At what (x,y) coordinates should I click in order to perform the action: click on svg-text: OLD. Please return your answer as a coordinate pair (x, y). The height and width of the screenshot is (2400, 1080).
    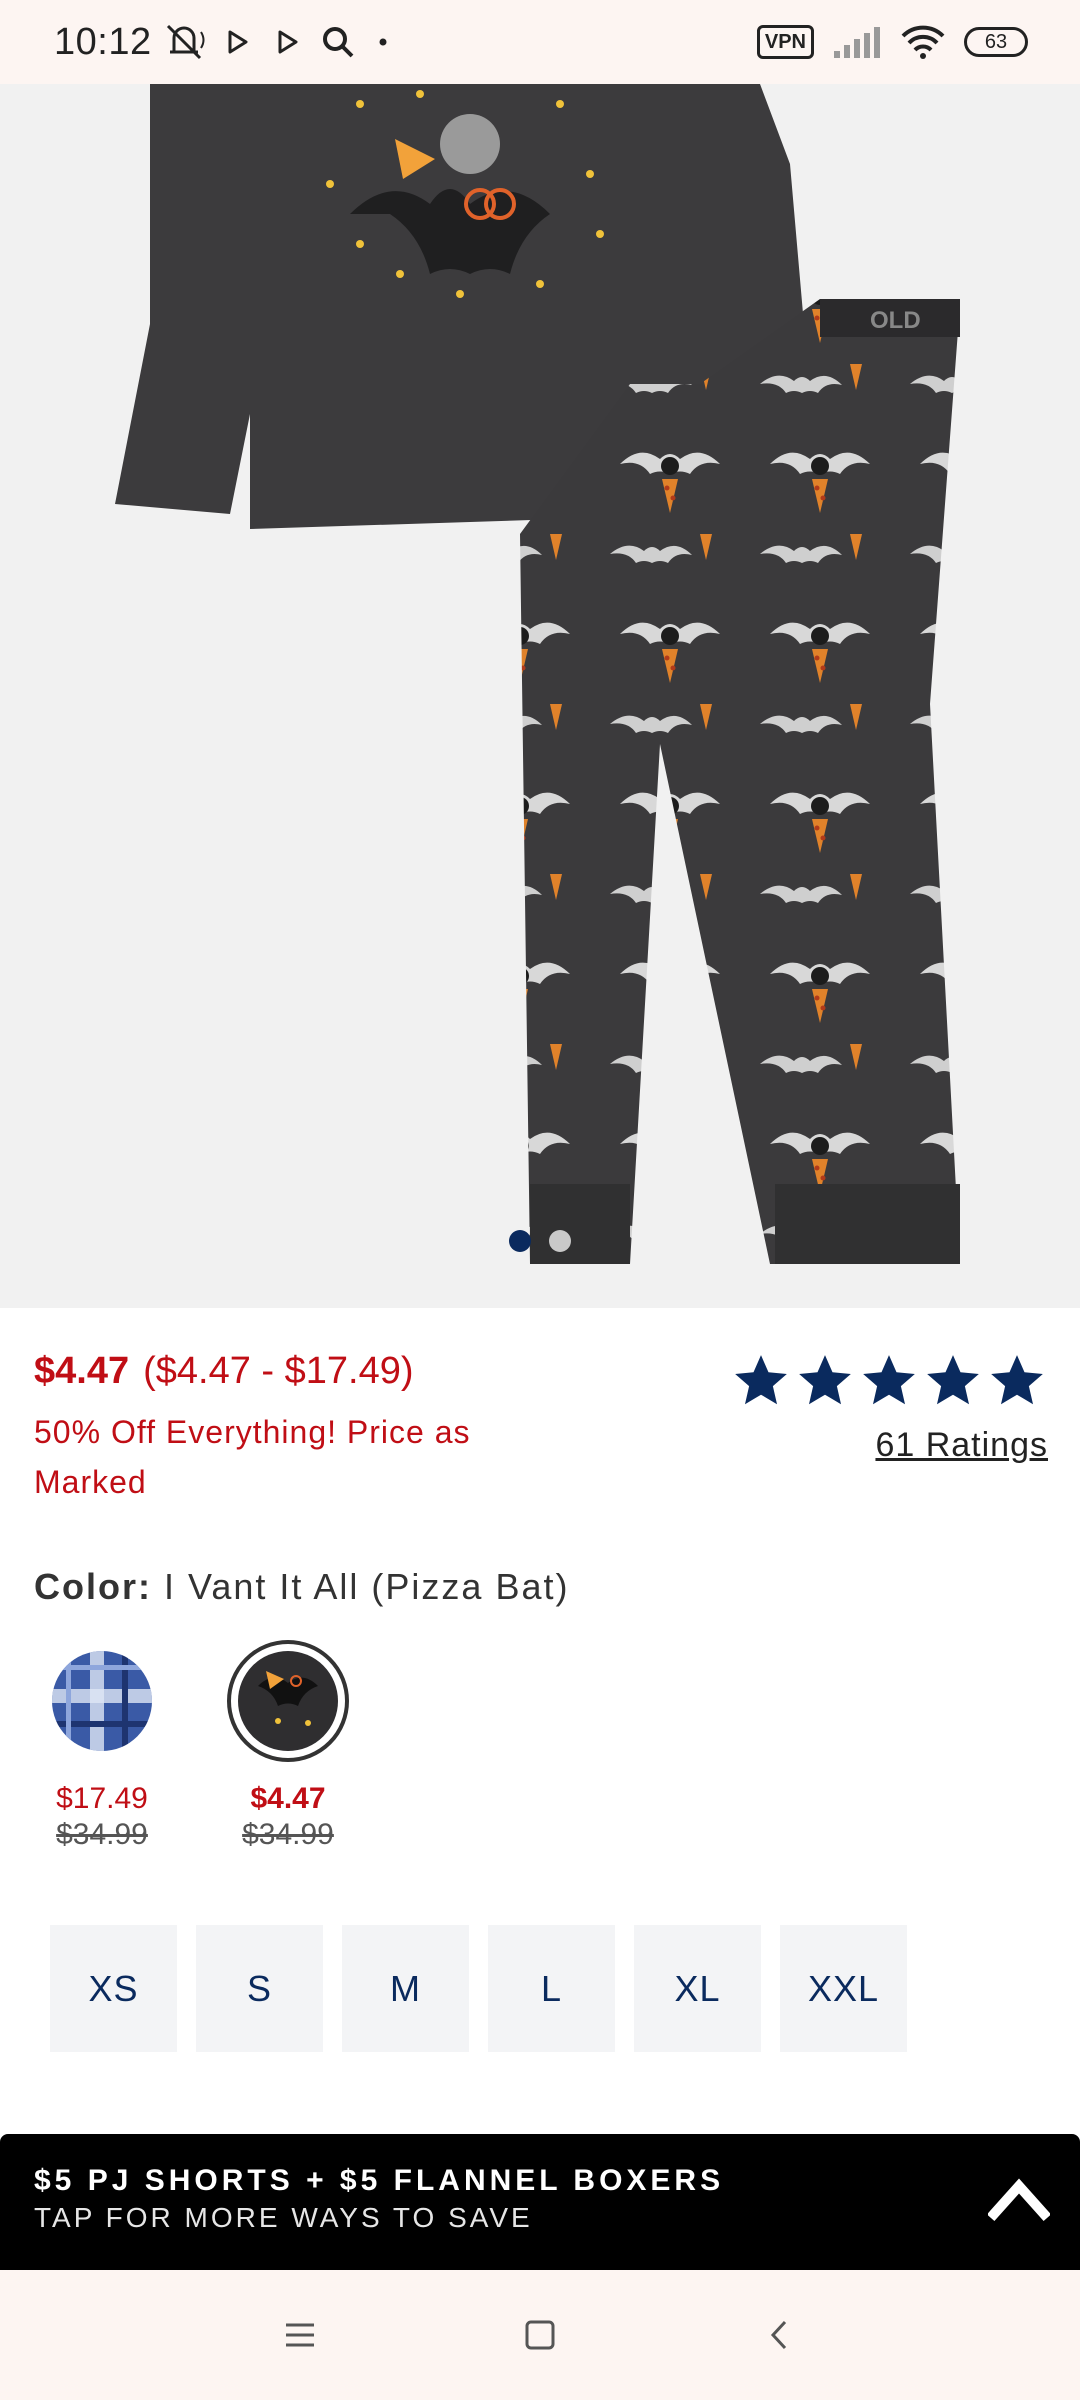
    Looking at the image, I should click on (895, 320).